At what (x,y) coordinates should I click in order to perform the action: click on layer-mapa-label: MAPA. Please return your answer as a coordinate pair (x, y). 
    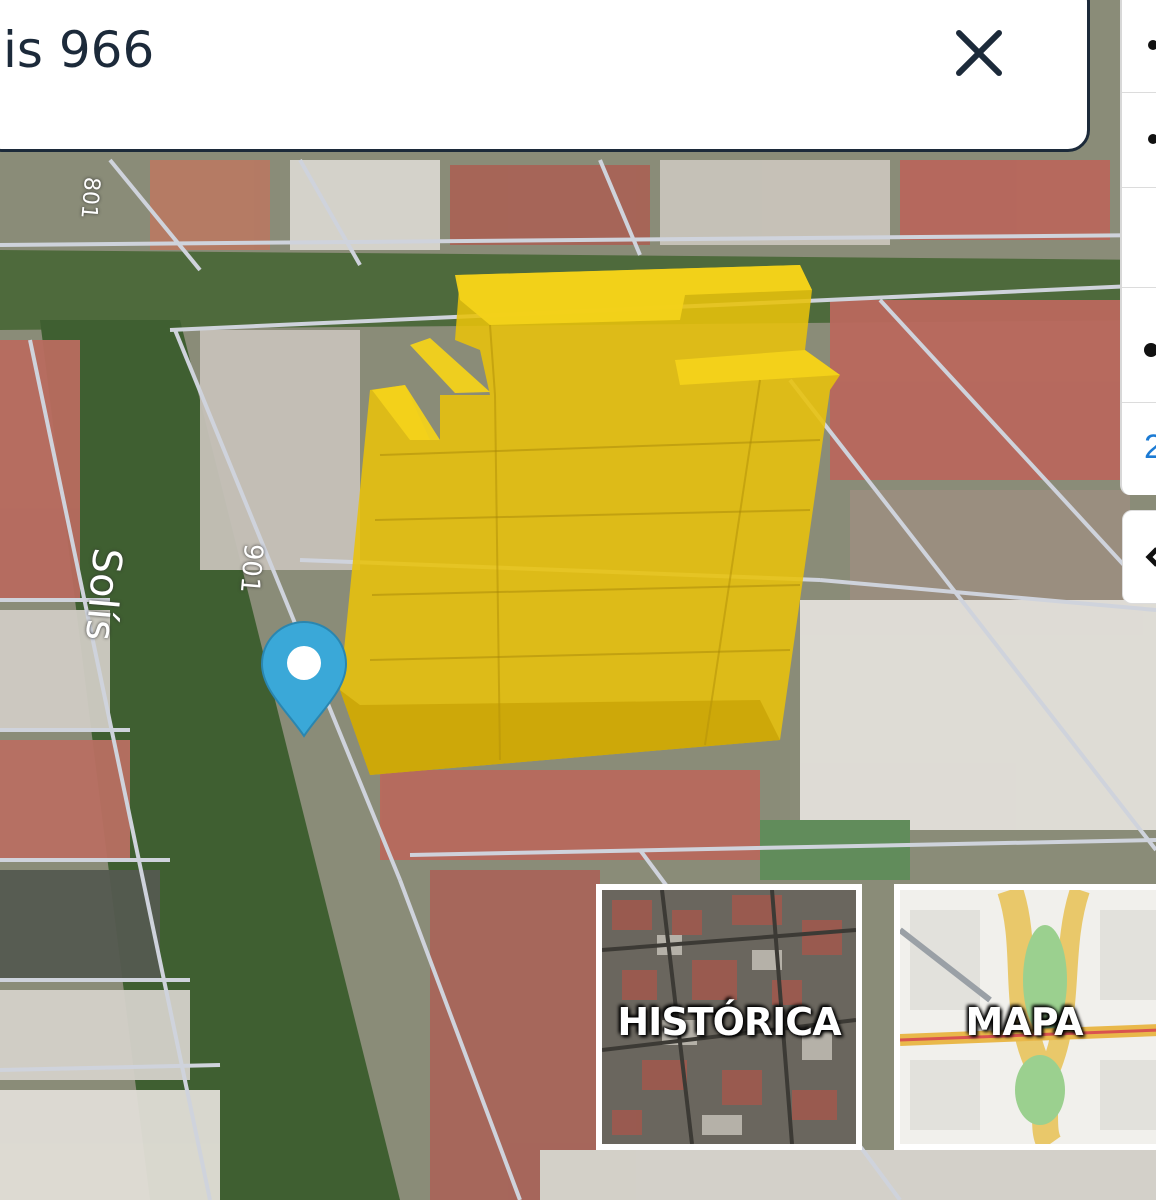
    Looking at the image, I should click on (1024, 1022).